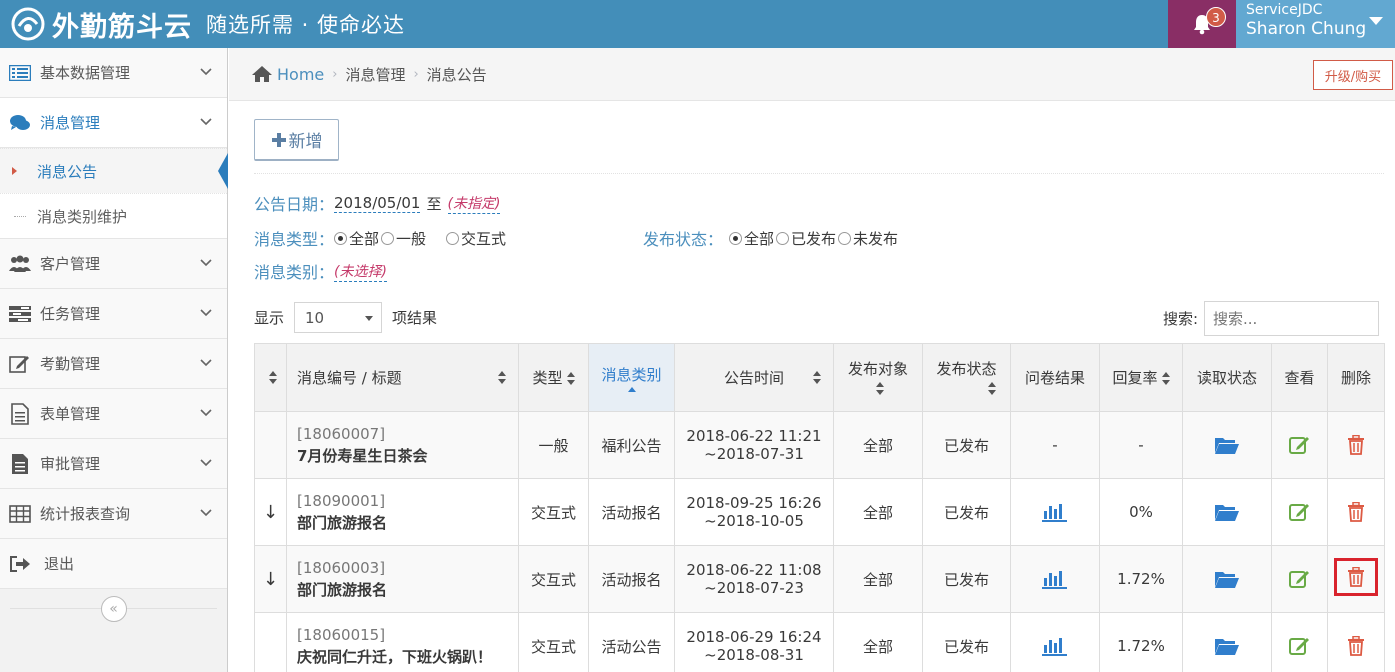 The width and height of the screenshot is (1395, 672). What do you see at coordinates (1202, 24) in the screenshot?
I see `notifications-button: 3` at bounding box center [1202, 24].